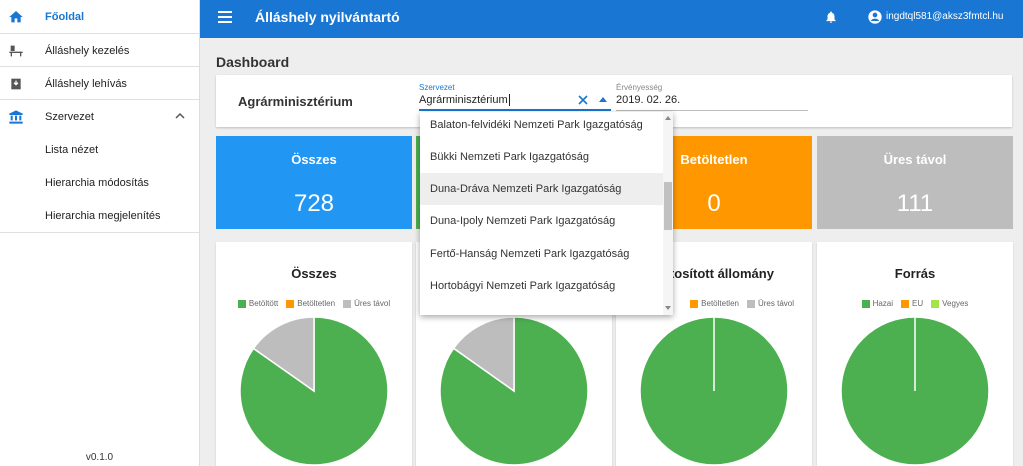 This screenshot has height=466, width=1023. I want to click on validity-field-label: Érvényesség, so click(639, 87).